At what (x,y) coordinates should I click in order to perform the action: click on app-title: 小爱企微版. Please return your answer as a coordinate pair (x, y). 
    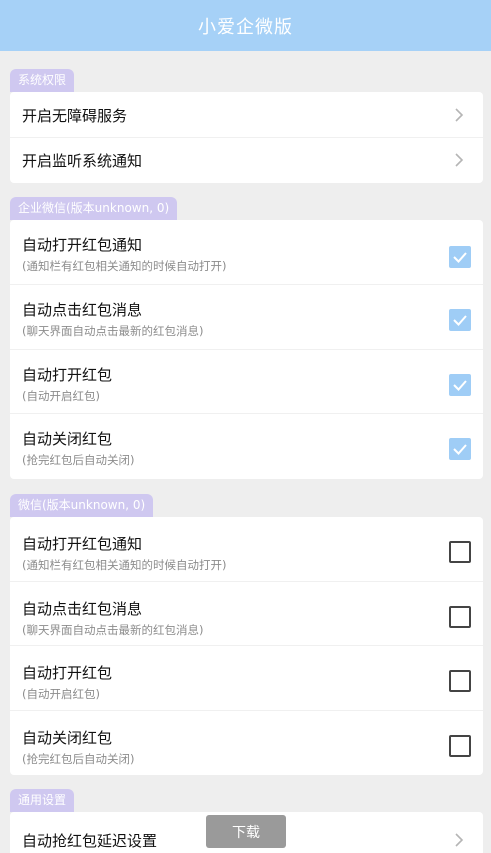
    Looking at the image, I should click on (245, 27).